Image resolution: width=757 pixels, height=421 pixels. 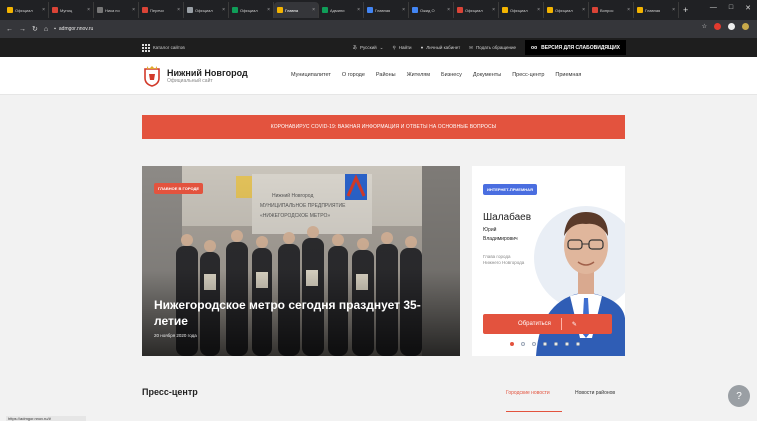 I want to click on maximize-button: □, so click(x=731, y=8).